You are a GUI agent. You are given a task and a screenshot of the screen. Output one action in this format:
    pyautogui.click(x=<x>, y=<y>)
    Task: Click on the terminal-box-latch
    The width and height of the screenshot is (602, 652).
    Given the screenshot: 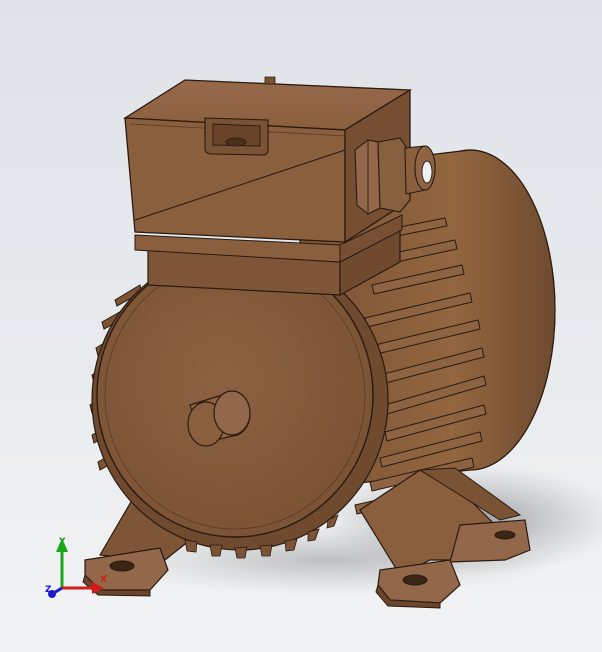 What is the action you would take?
    pyautogui.click(x=236, y=136)
    